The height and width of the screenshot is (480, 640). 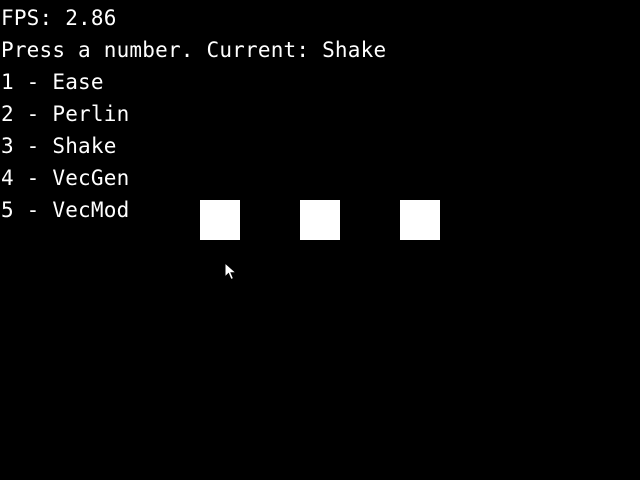 I want to click on menu-item-perlin: 2 - Perlin, so click(x=65, y=114).